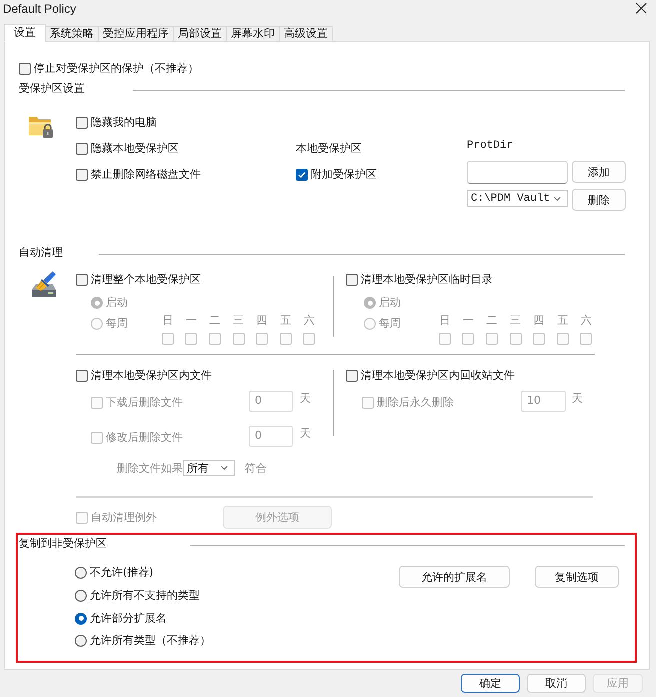 The width and height of the screenshot is (656, 697). What do you see at coordinates (306, 34) in the screenshot?
I see `tab: 高级设置` at bounding box center [306, 34].